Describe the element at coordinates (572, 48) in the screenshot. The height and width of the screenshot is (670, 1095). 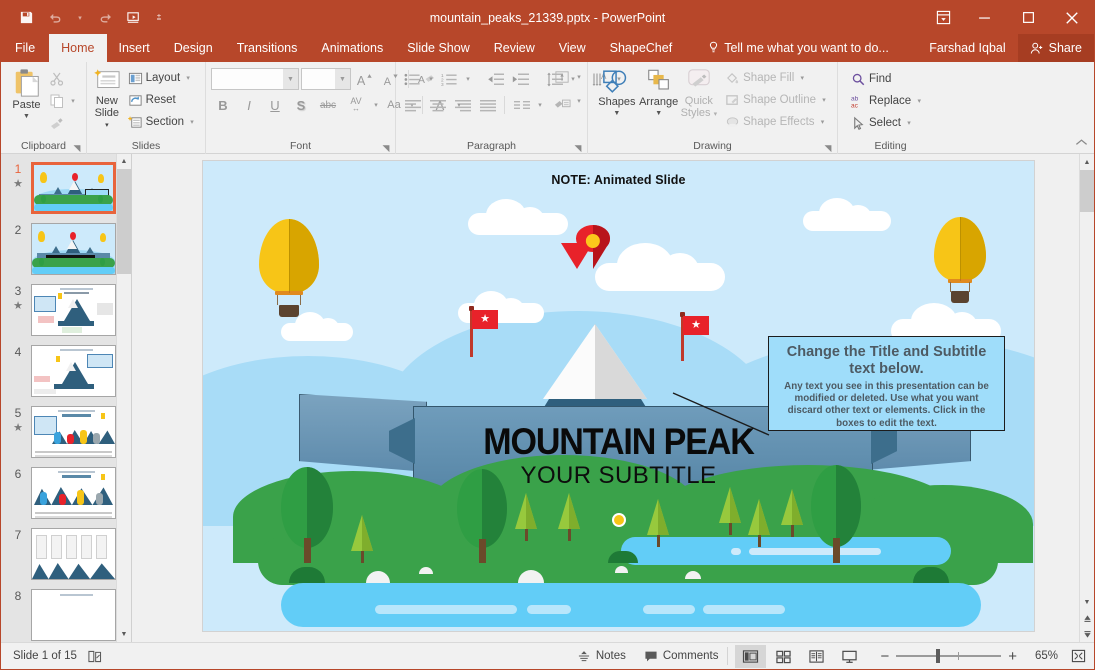
I see `tab-view: View` at that location.